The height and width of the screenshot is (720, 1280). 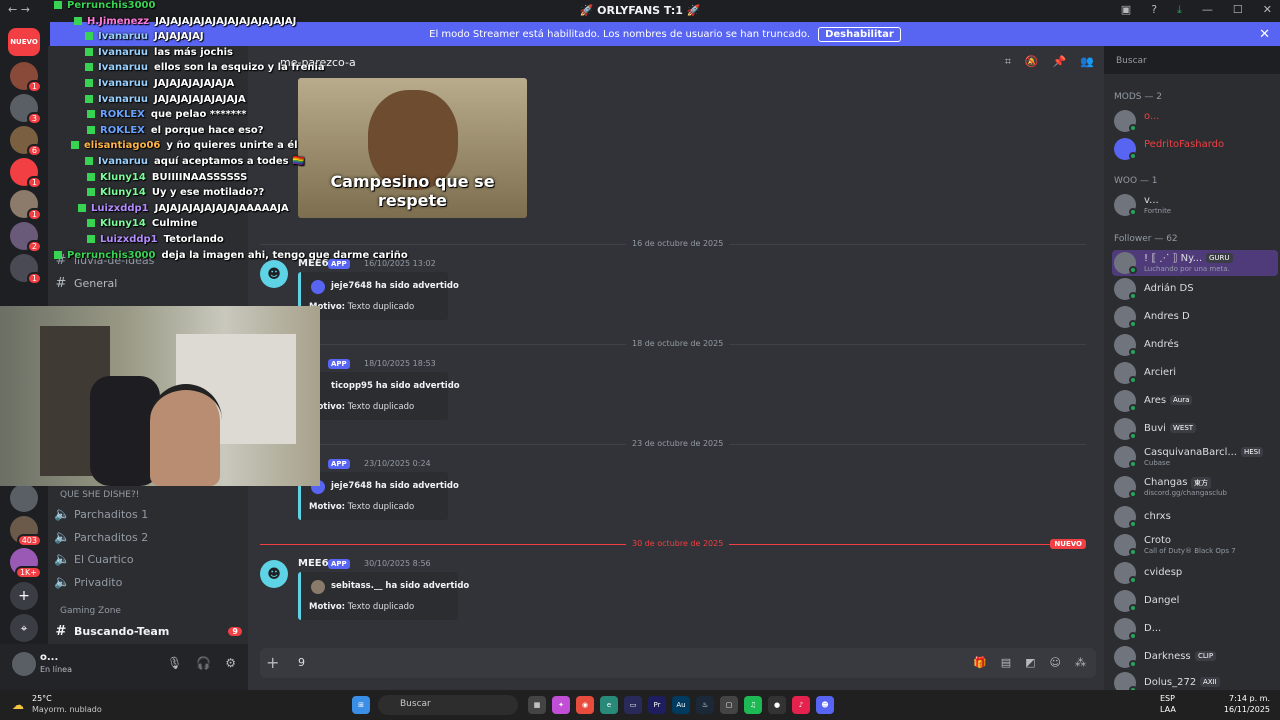 What do you see at coordinates (1264, 34) in the screenshot?
I see `banner-close-icon: ✕` at bounding box center [1264, 34].